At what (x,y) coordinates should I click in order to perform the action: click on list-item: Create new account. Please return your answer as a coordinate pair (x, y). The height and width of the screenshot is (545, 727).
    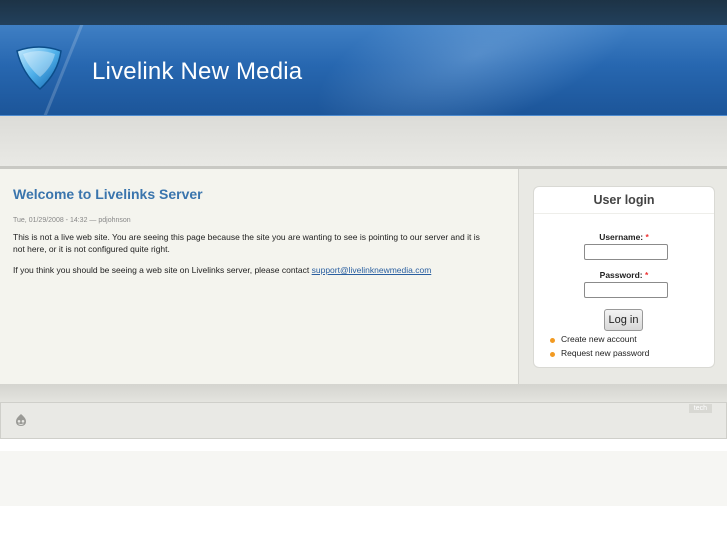
    Looking at the image, I should click on (599, 340).